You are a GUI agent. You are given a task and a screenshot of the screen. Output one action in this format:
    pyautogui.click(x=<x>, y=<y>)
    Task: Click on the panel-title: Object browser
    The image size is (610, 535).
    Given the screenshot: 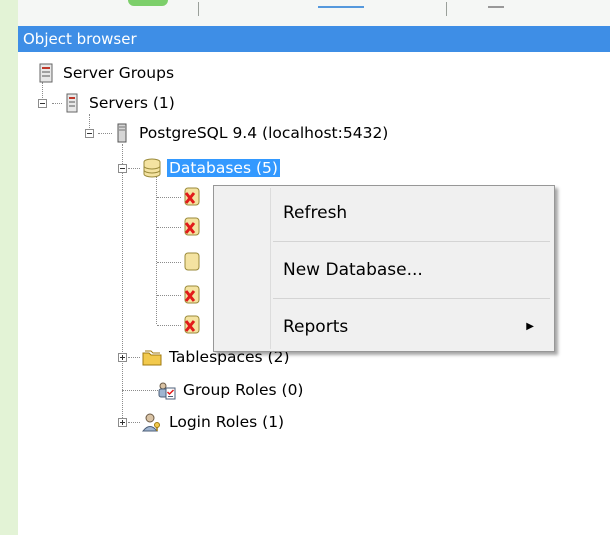 What is the action you would take?
    pyautogui.click(x=314, y=39)
    